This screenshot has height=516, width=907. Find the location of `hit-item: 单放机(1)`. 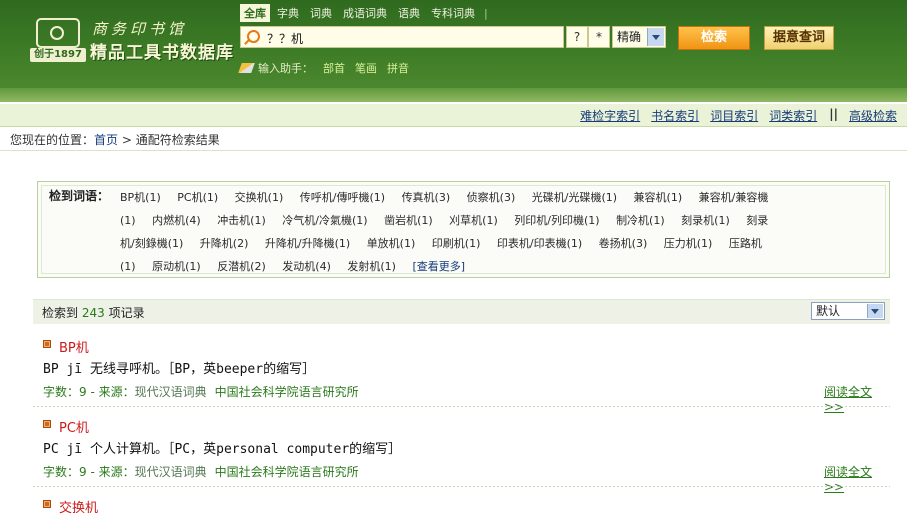

hit-item: 单放机(1) is located at coordinates (391, 243).